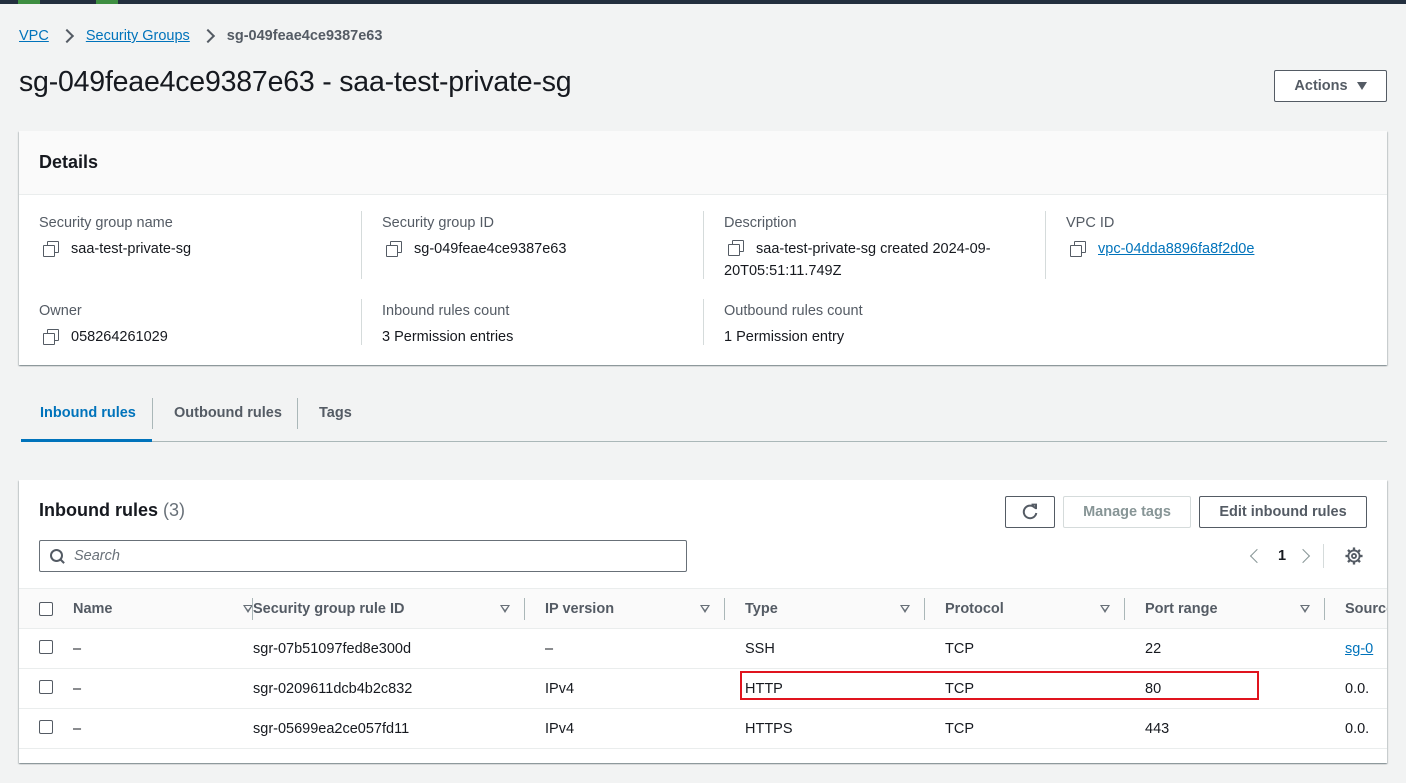  What do you see at coordinates (1255, 556) in the screenshot?
I see `chevron-left-icon` at bounding box center [1255, 556].